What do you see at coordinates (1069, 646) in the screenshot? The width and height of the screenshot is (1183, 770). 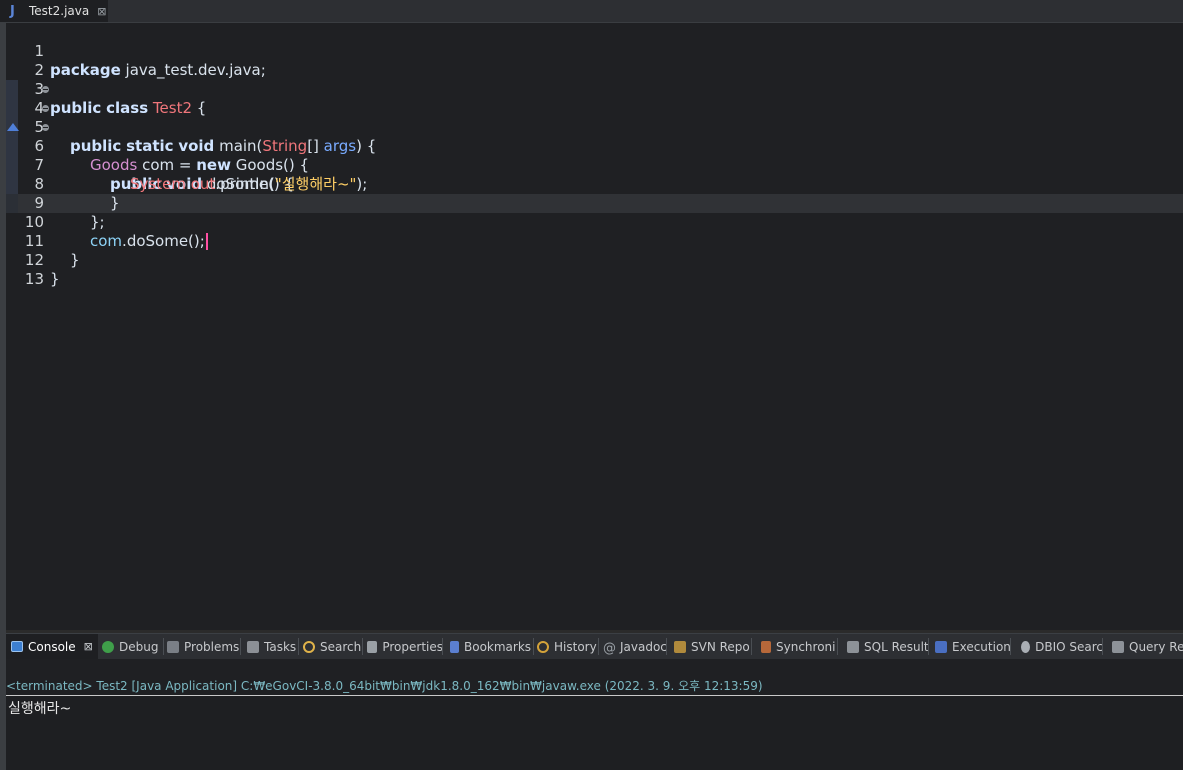 I see `tab-label: DBIO Searc` at bounding box center [1069, 646].